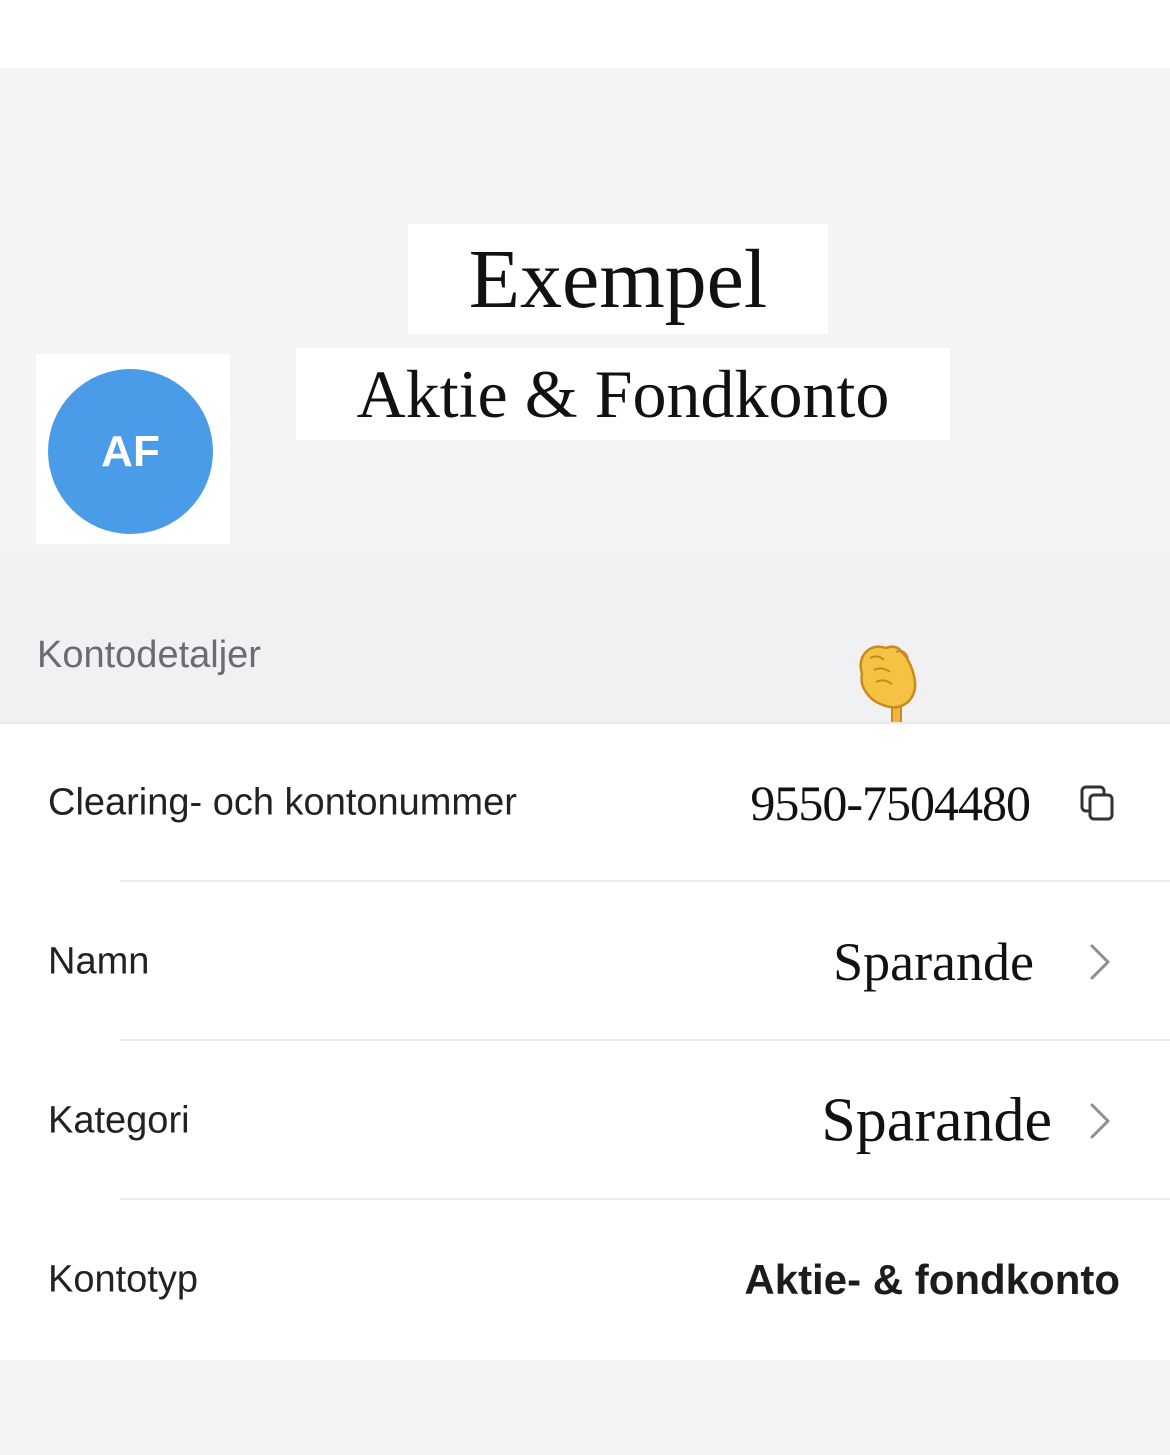  I want to click on account-number-label: Clearing- och kontonummer, so click(282, 802).